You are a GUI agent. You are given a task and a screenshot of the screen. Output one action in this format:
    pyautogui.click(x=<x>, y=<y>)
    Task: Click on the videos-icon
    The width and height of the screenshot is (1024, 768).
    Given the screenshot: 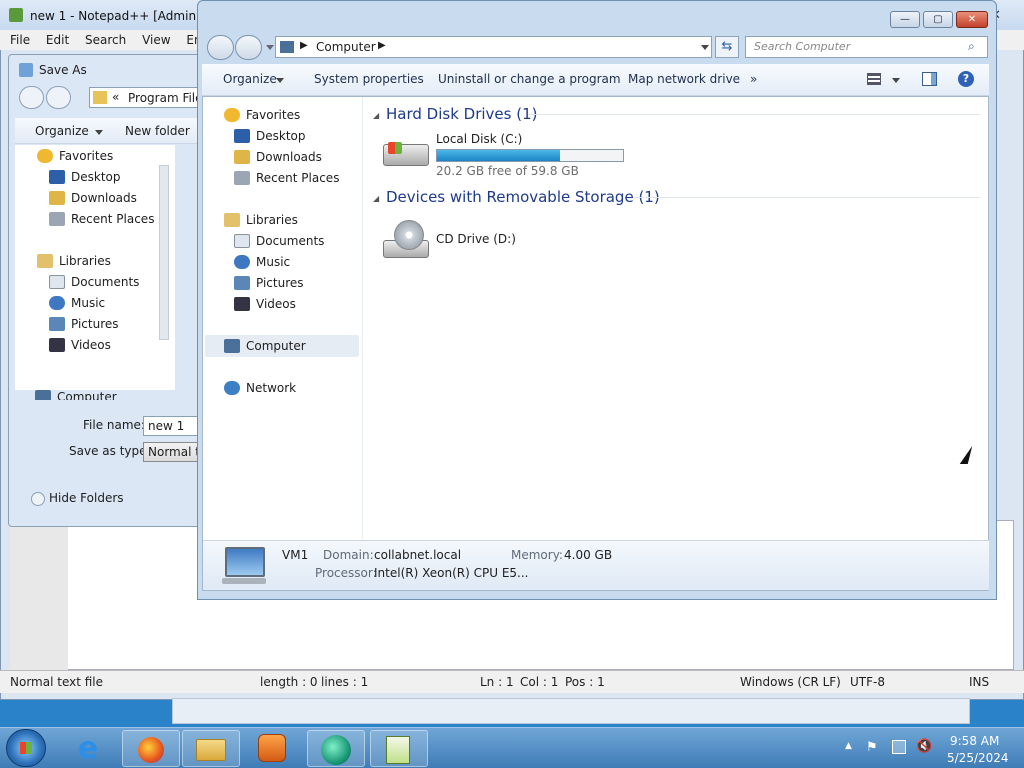 What is the action you would take?
    pyautogui.click(x=57, y=345)
    